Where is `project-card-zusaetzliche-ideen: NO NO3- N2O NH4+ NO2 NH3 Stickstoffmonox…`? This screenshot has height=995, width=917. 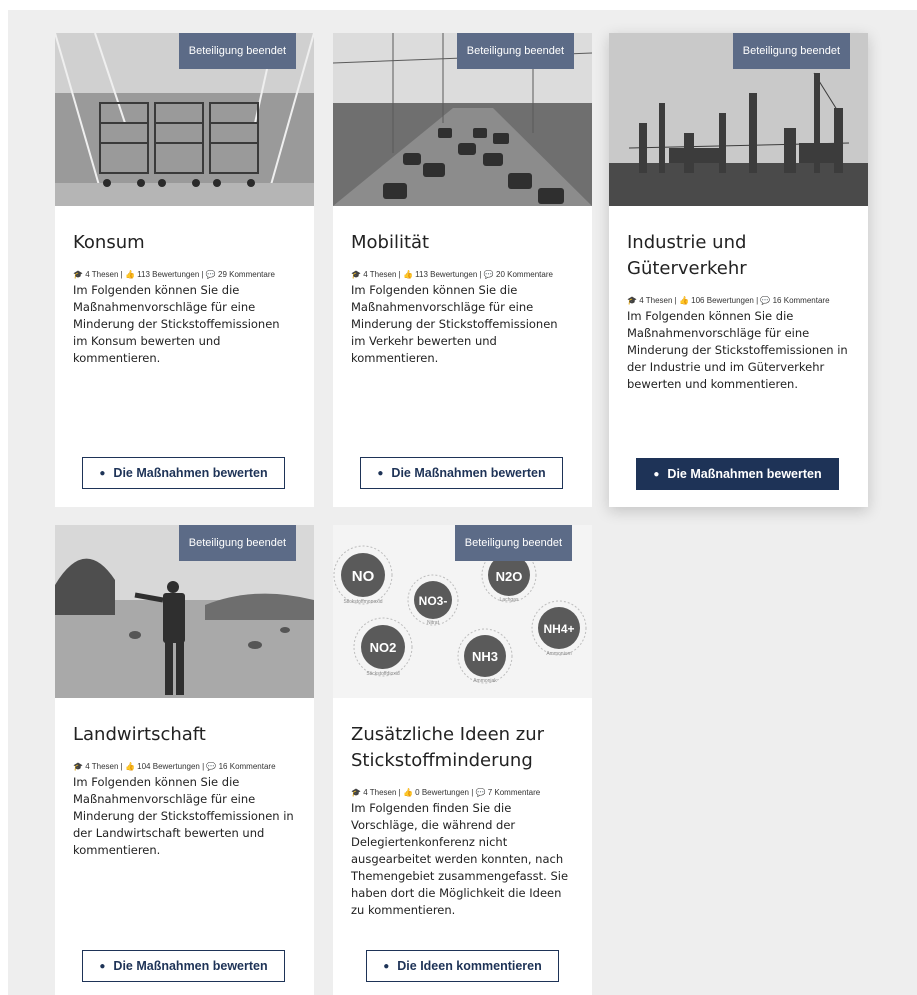 project-card-zusaetzliche-ideen: NO NO3- N2O NH4+ NO2 NH3 Stickstoffmonox… is located at coordinates (462, 760).